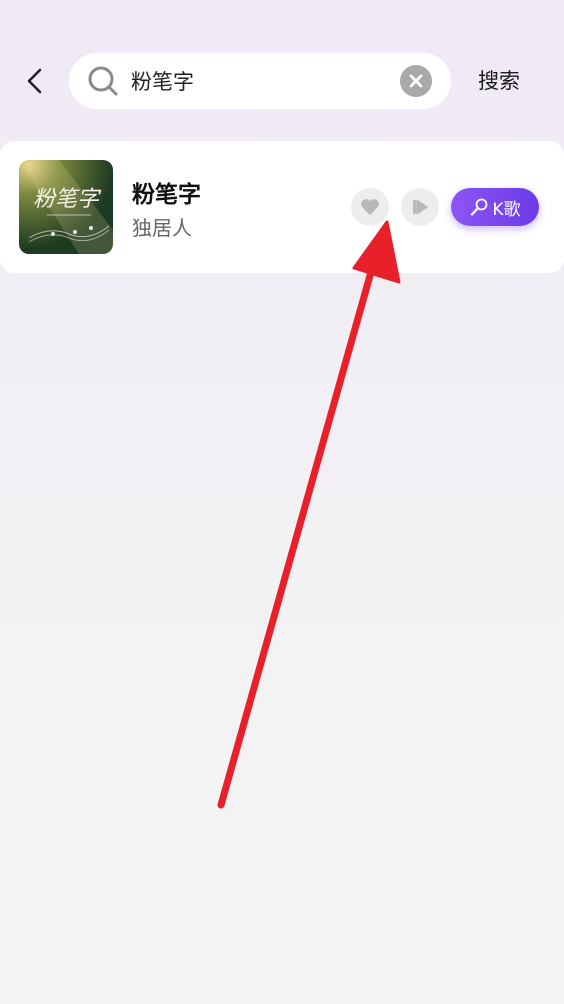 The width and height of the screenshot is (564, 1004). I want to click on search-input, so click(261, 81).